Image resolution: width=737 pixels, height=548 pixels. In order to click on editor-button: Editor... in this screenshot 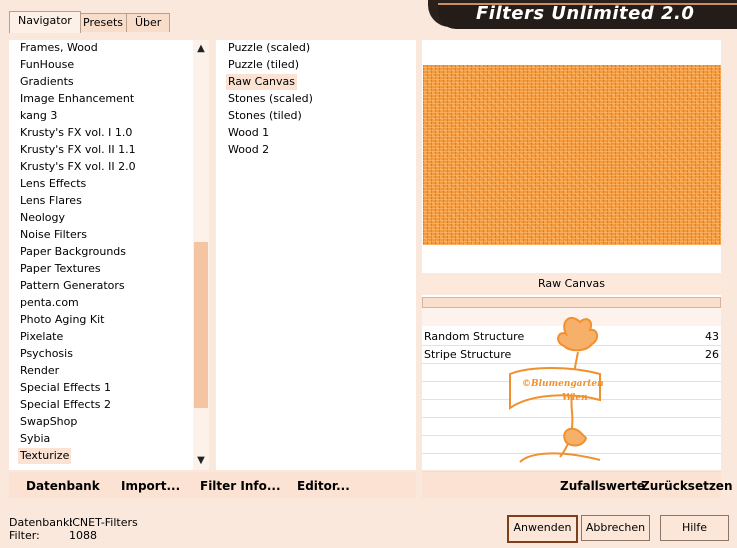, I will do `click(323, 486)`.